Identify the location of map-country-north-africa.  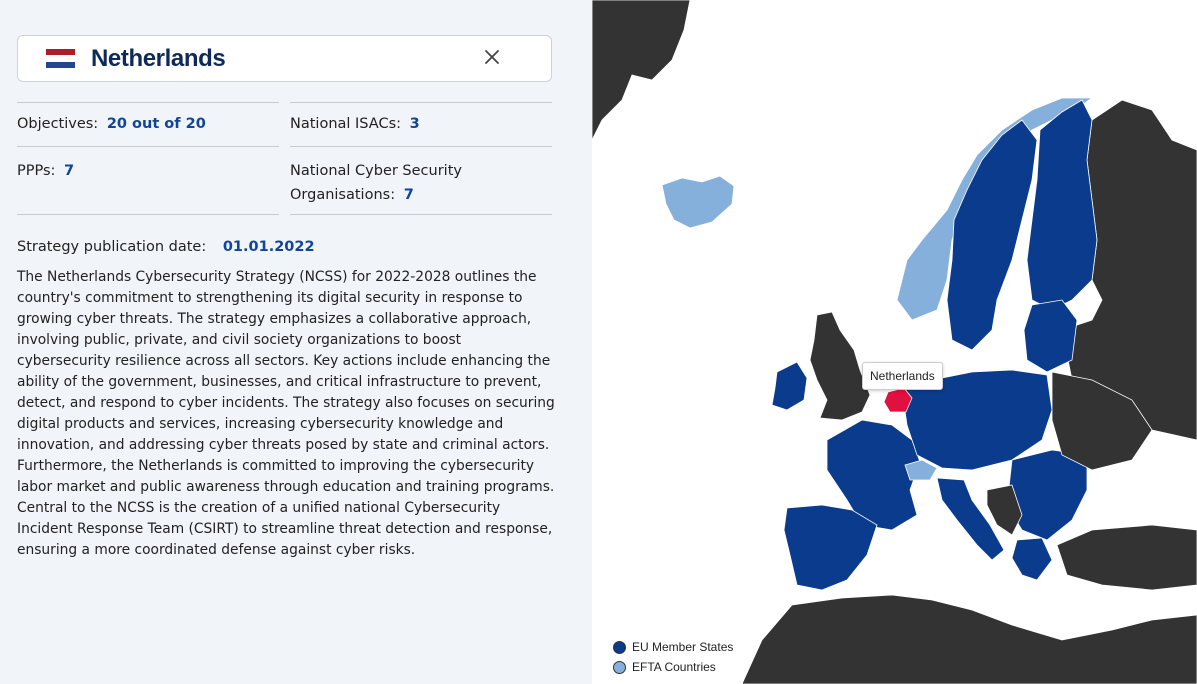
(969, 639).